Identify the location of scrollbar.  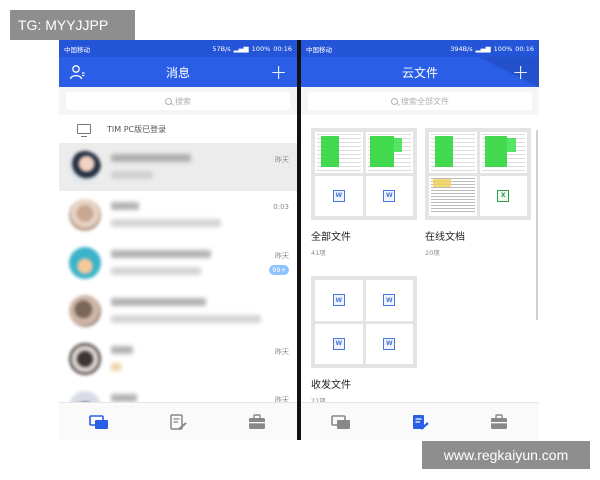
(537, 225).